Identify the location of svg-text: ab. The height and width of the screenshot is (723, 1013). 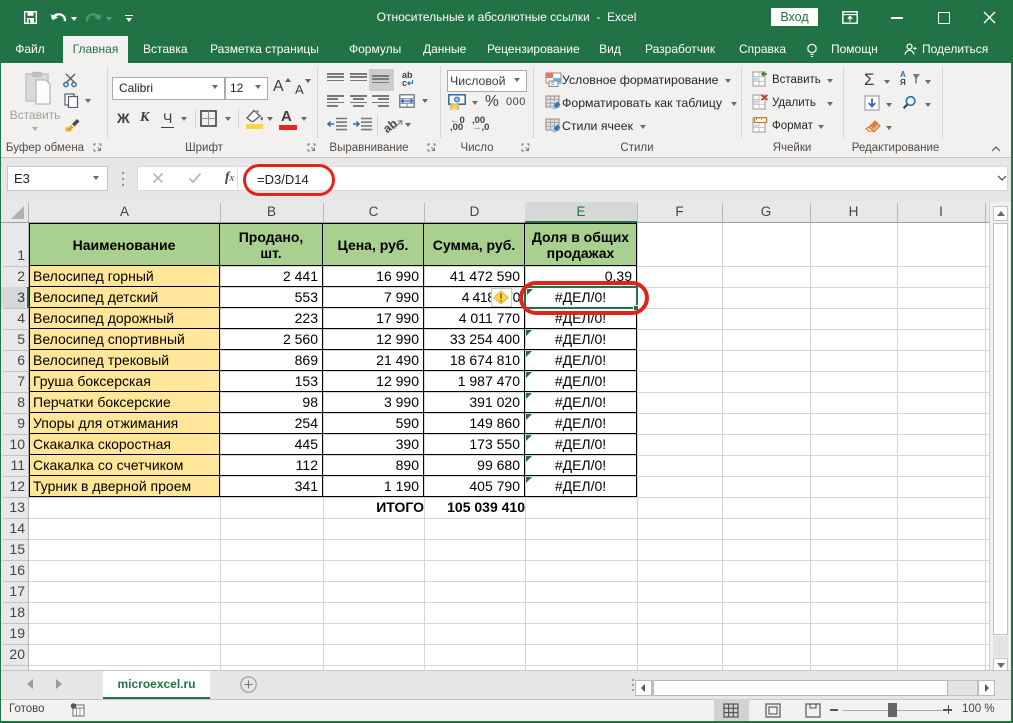
(69, 129).